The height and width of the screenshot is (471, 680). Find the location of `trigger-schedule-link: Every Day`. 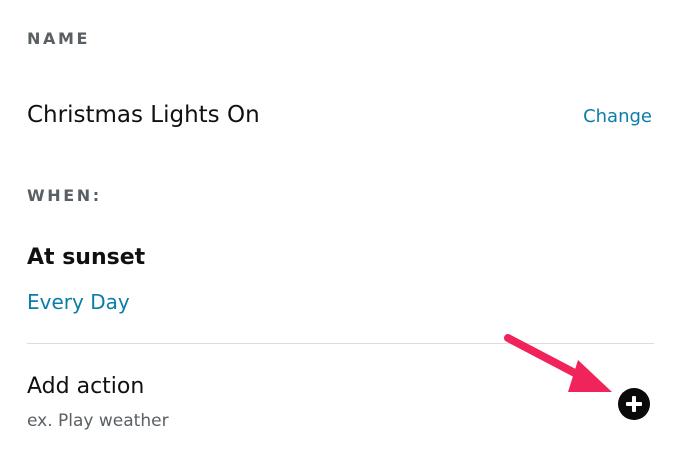

trigger-schedule-link: Every Day is located at coordinates (78, 302).